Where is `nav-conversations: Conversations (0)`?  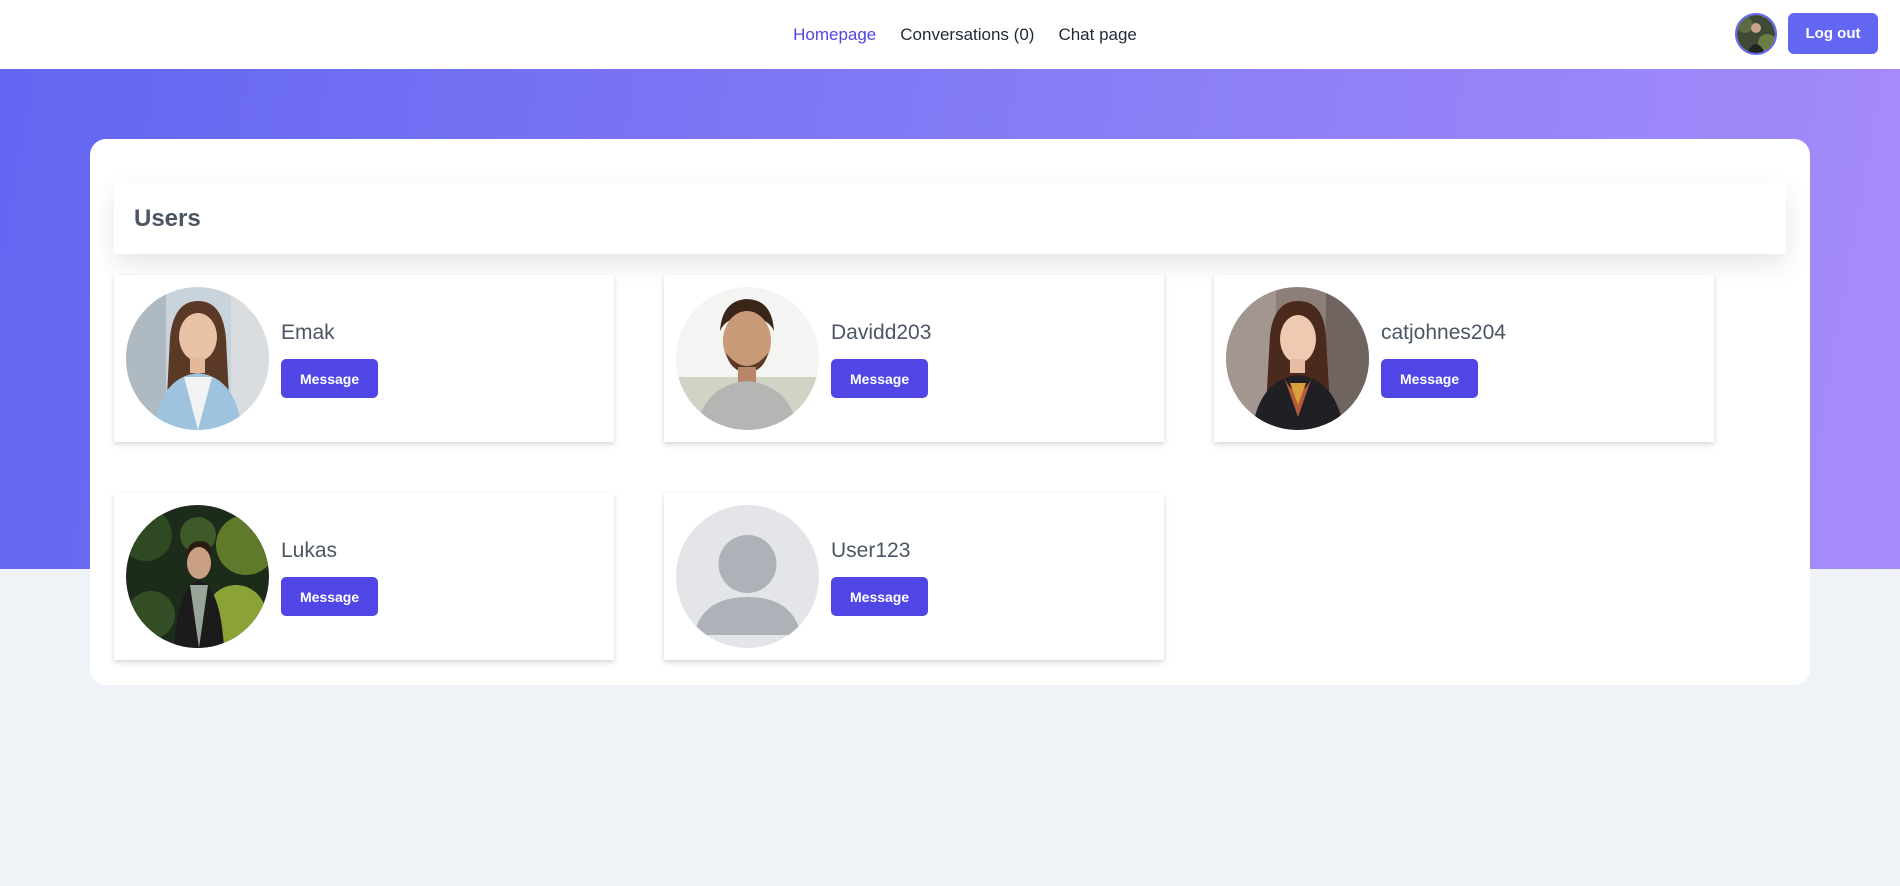
nav-conversations: Conversations (0) is located at coordinates (967, 35).